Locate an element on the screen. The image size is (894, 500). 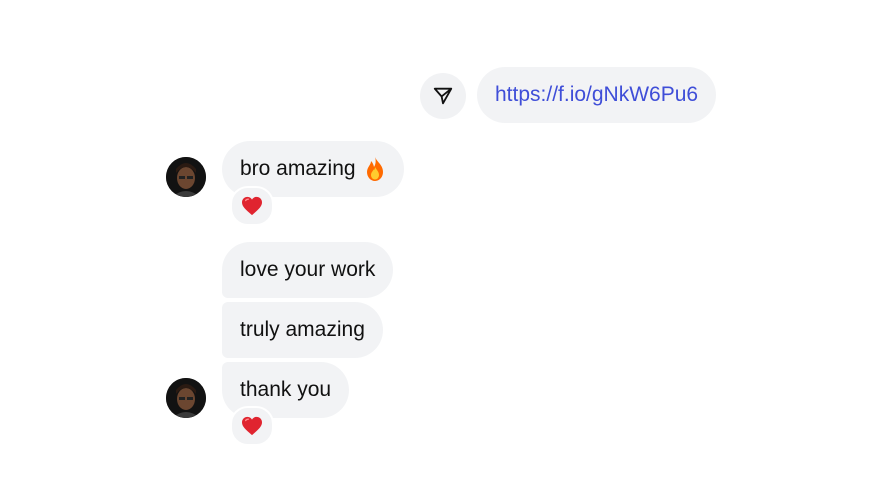
send-icon is located at coordinates (443, 96).